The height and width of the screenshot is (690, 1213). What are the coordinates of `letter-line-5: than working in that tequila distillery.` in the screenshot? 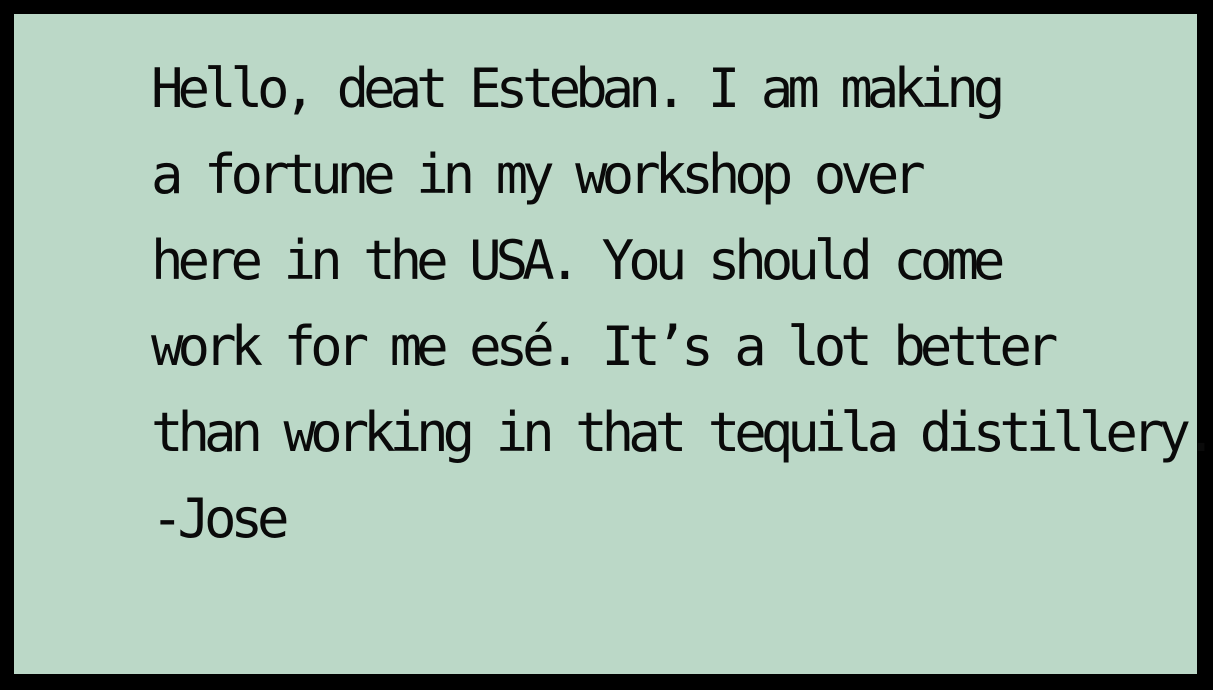 It's located at (682, 432).